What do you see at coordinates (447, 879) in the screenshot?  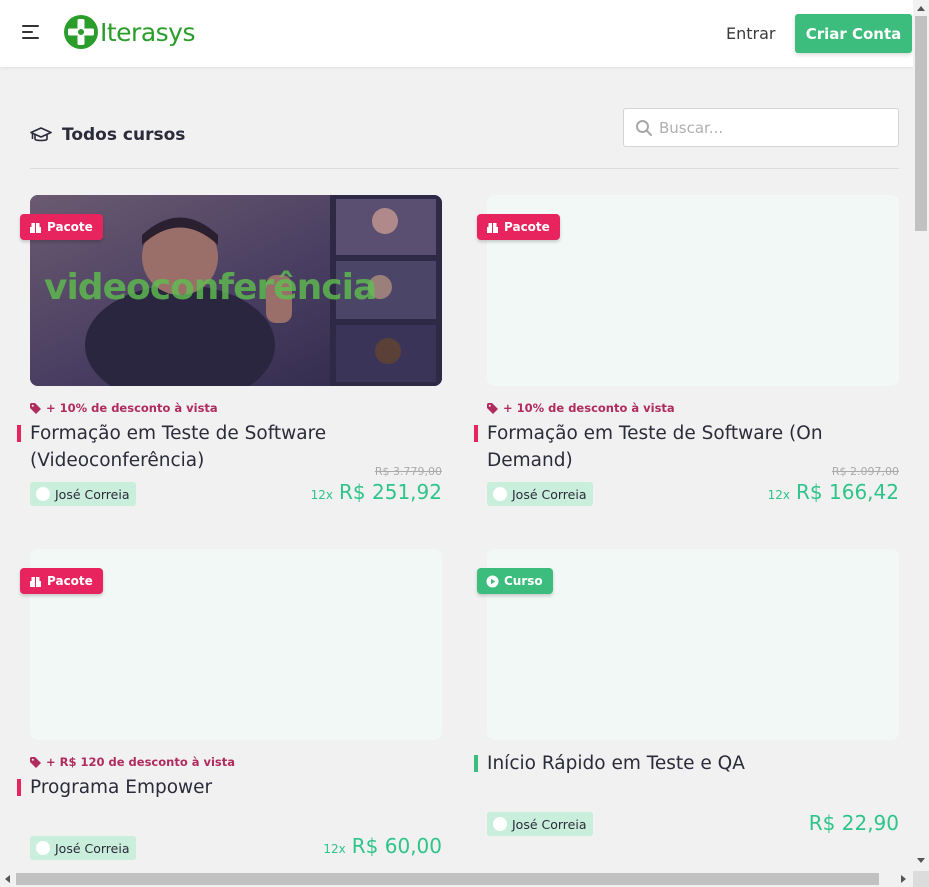 I see `horizontal-scroll-thumb` at bounding box center [447, 879].